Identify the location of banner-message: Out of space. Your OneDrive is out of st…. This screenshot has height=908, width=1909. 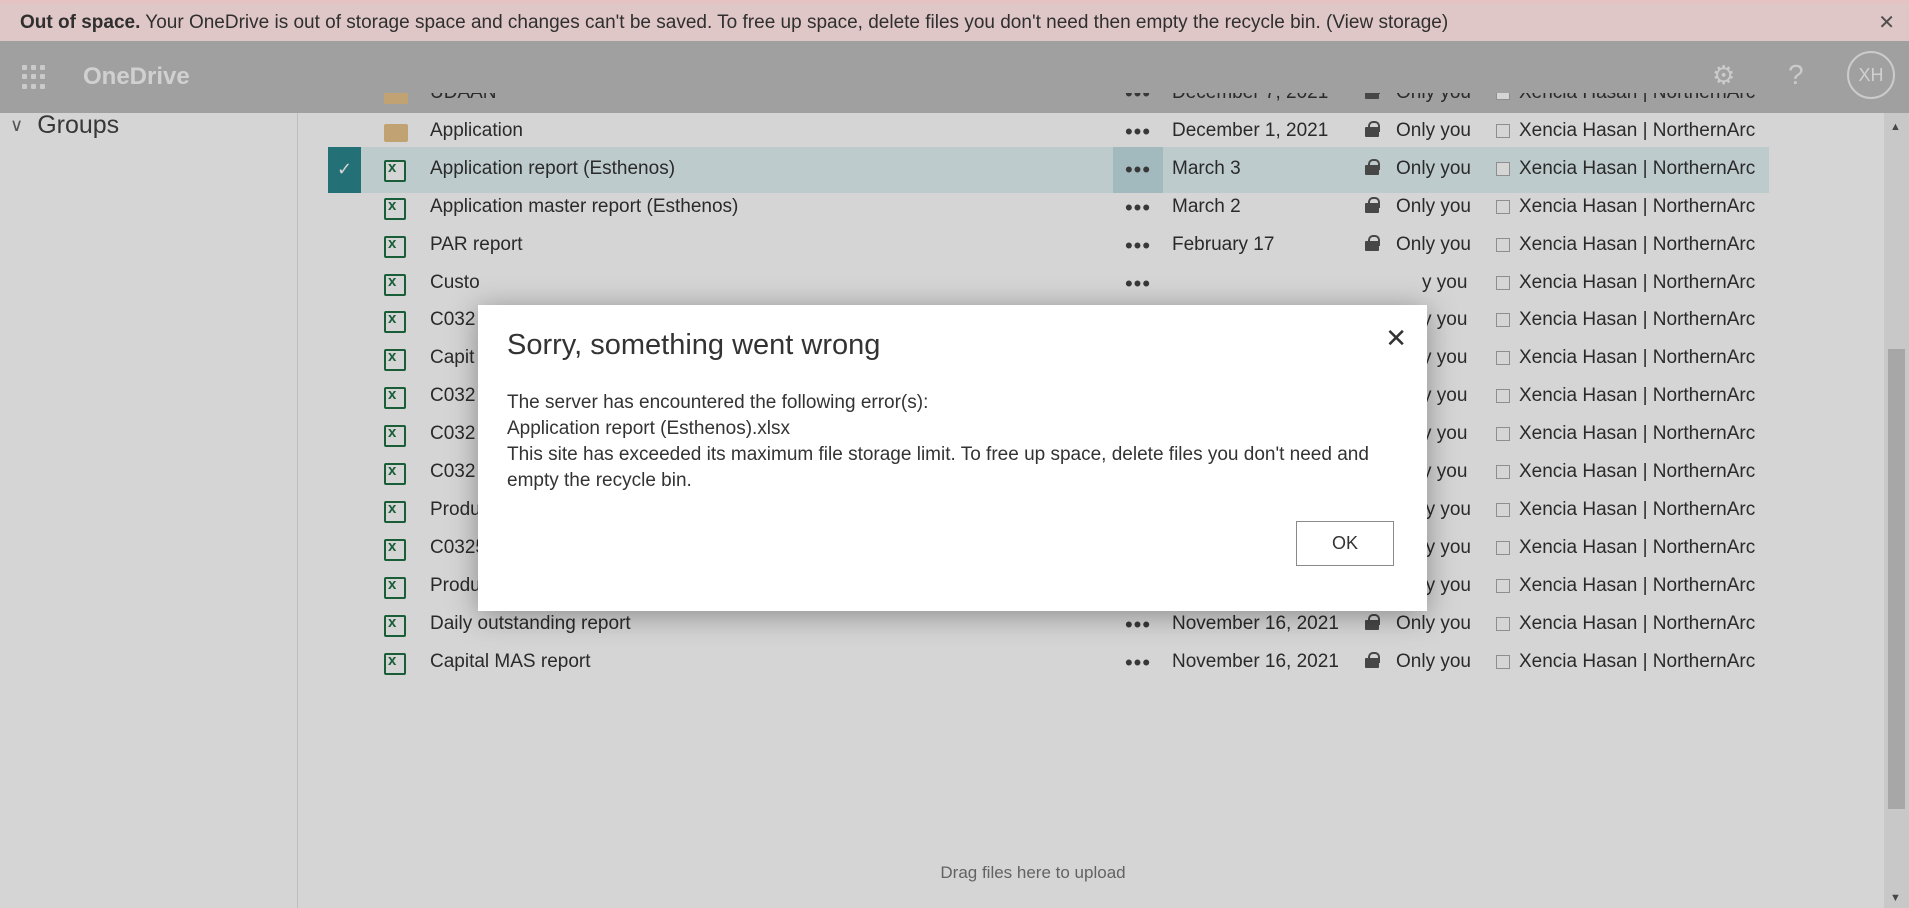
(724, 23).